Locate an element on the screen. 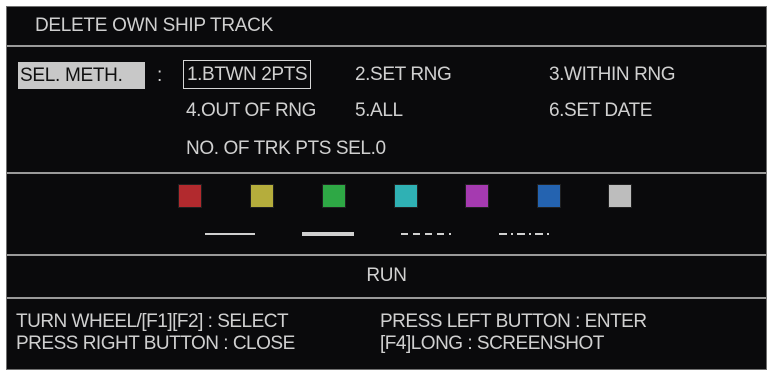  color-swatch-red is located at coordinates (190, 196).